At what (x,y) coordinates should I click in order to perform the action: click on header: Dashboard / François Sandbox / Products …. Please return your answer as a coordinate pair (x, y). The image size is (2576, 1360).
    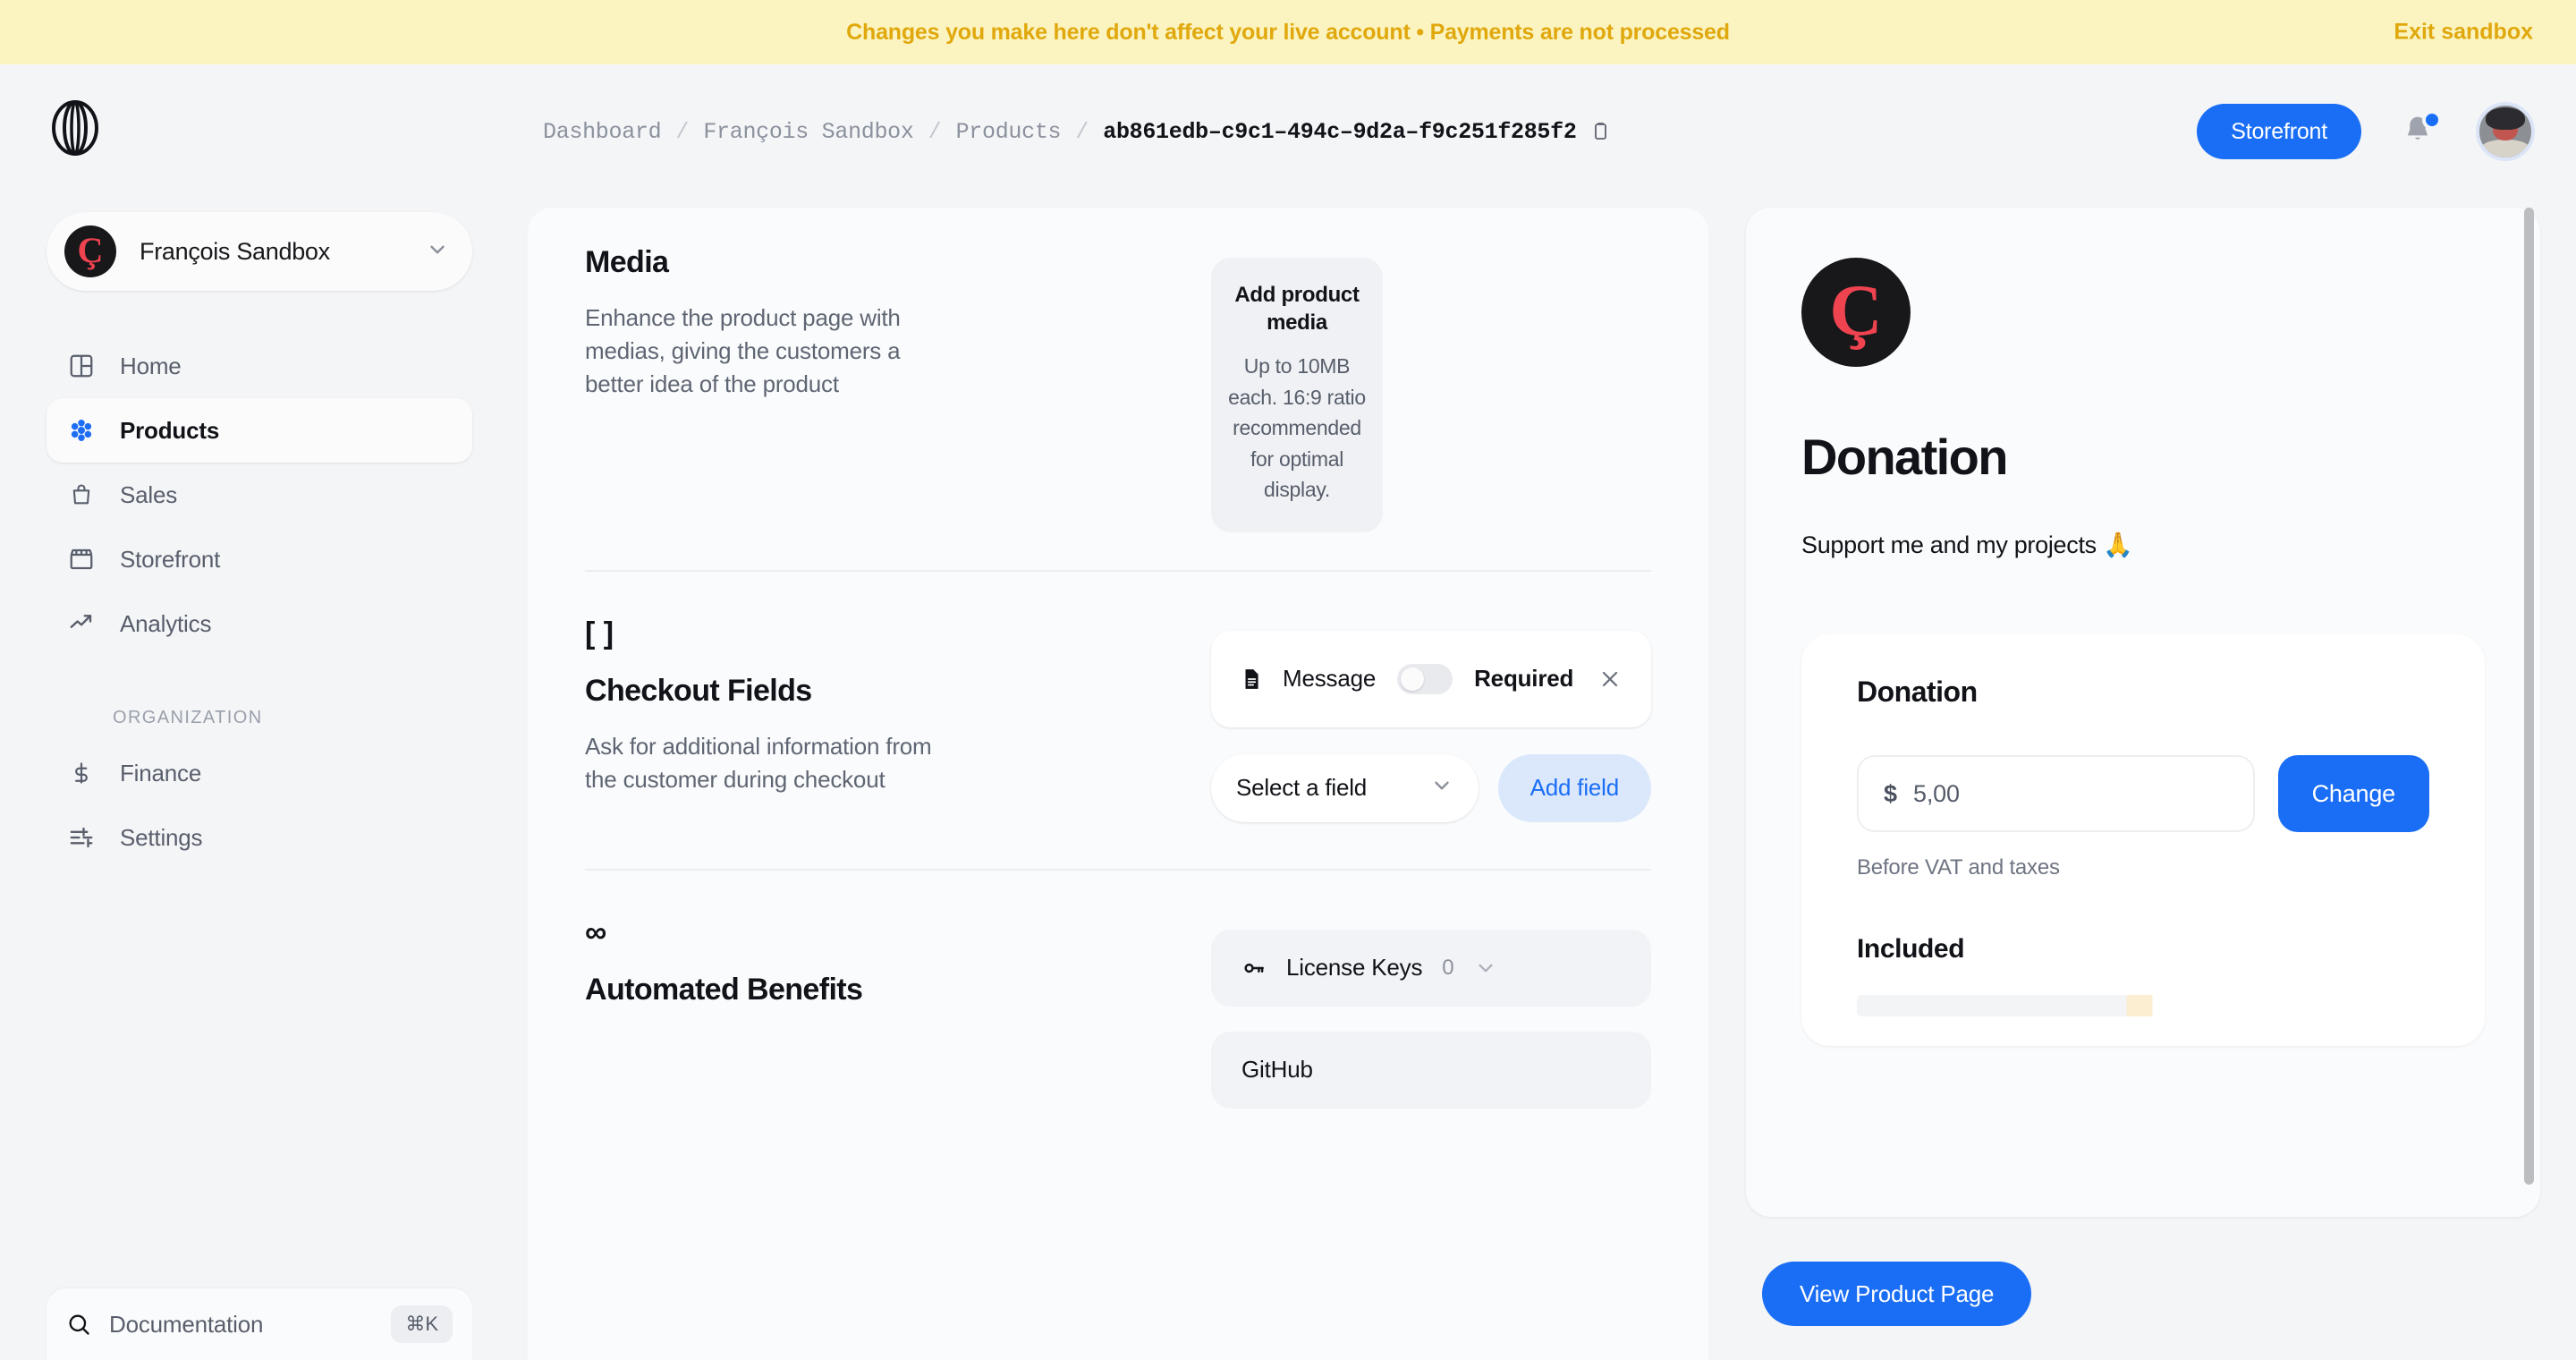
    Looking at the image, I should click on (1547, 131).